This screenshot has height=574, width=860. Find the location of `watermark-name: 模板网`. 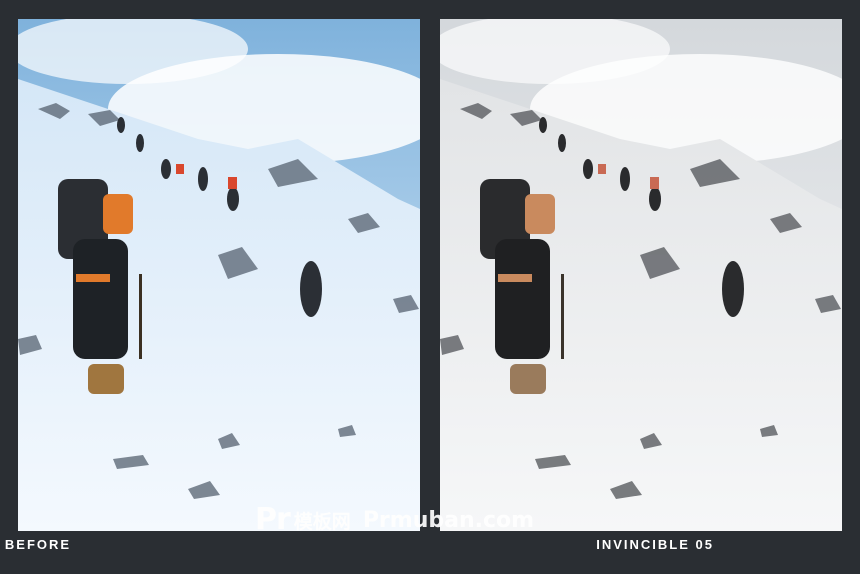

watermark-name: 模板网 is located at coordinates (322, 521).